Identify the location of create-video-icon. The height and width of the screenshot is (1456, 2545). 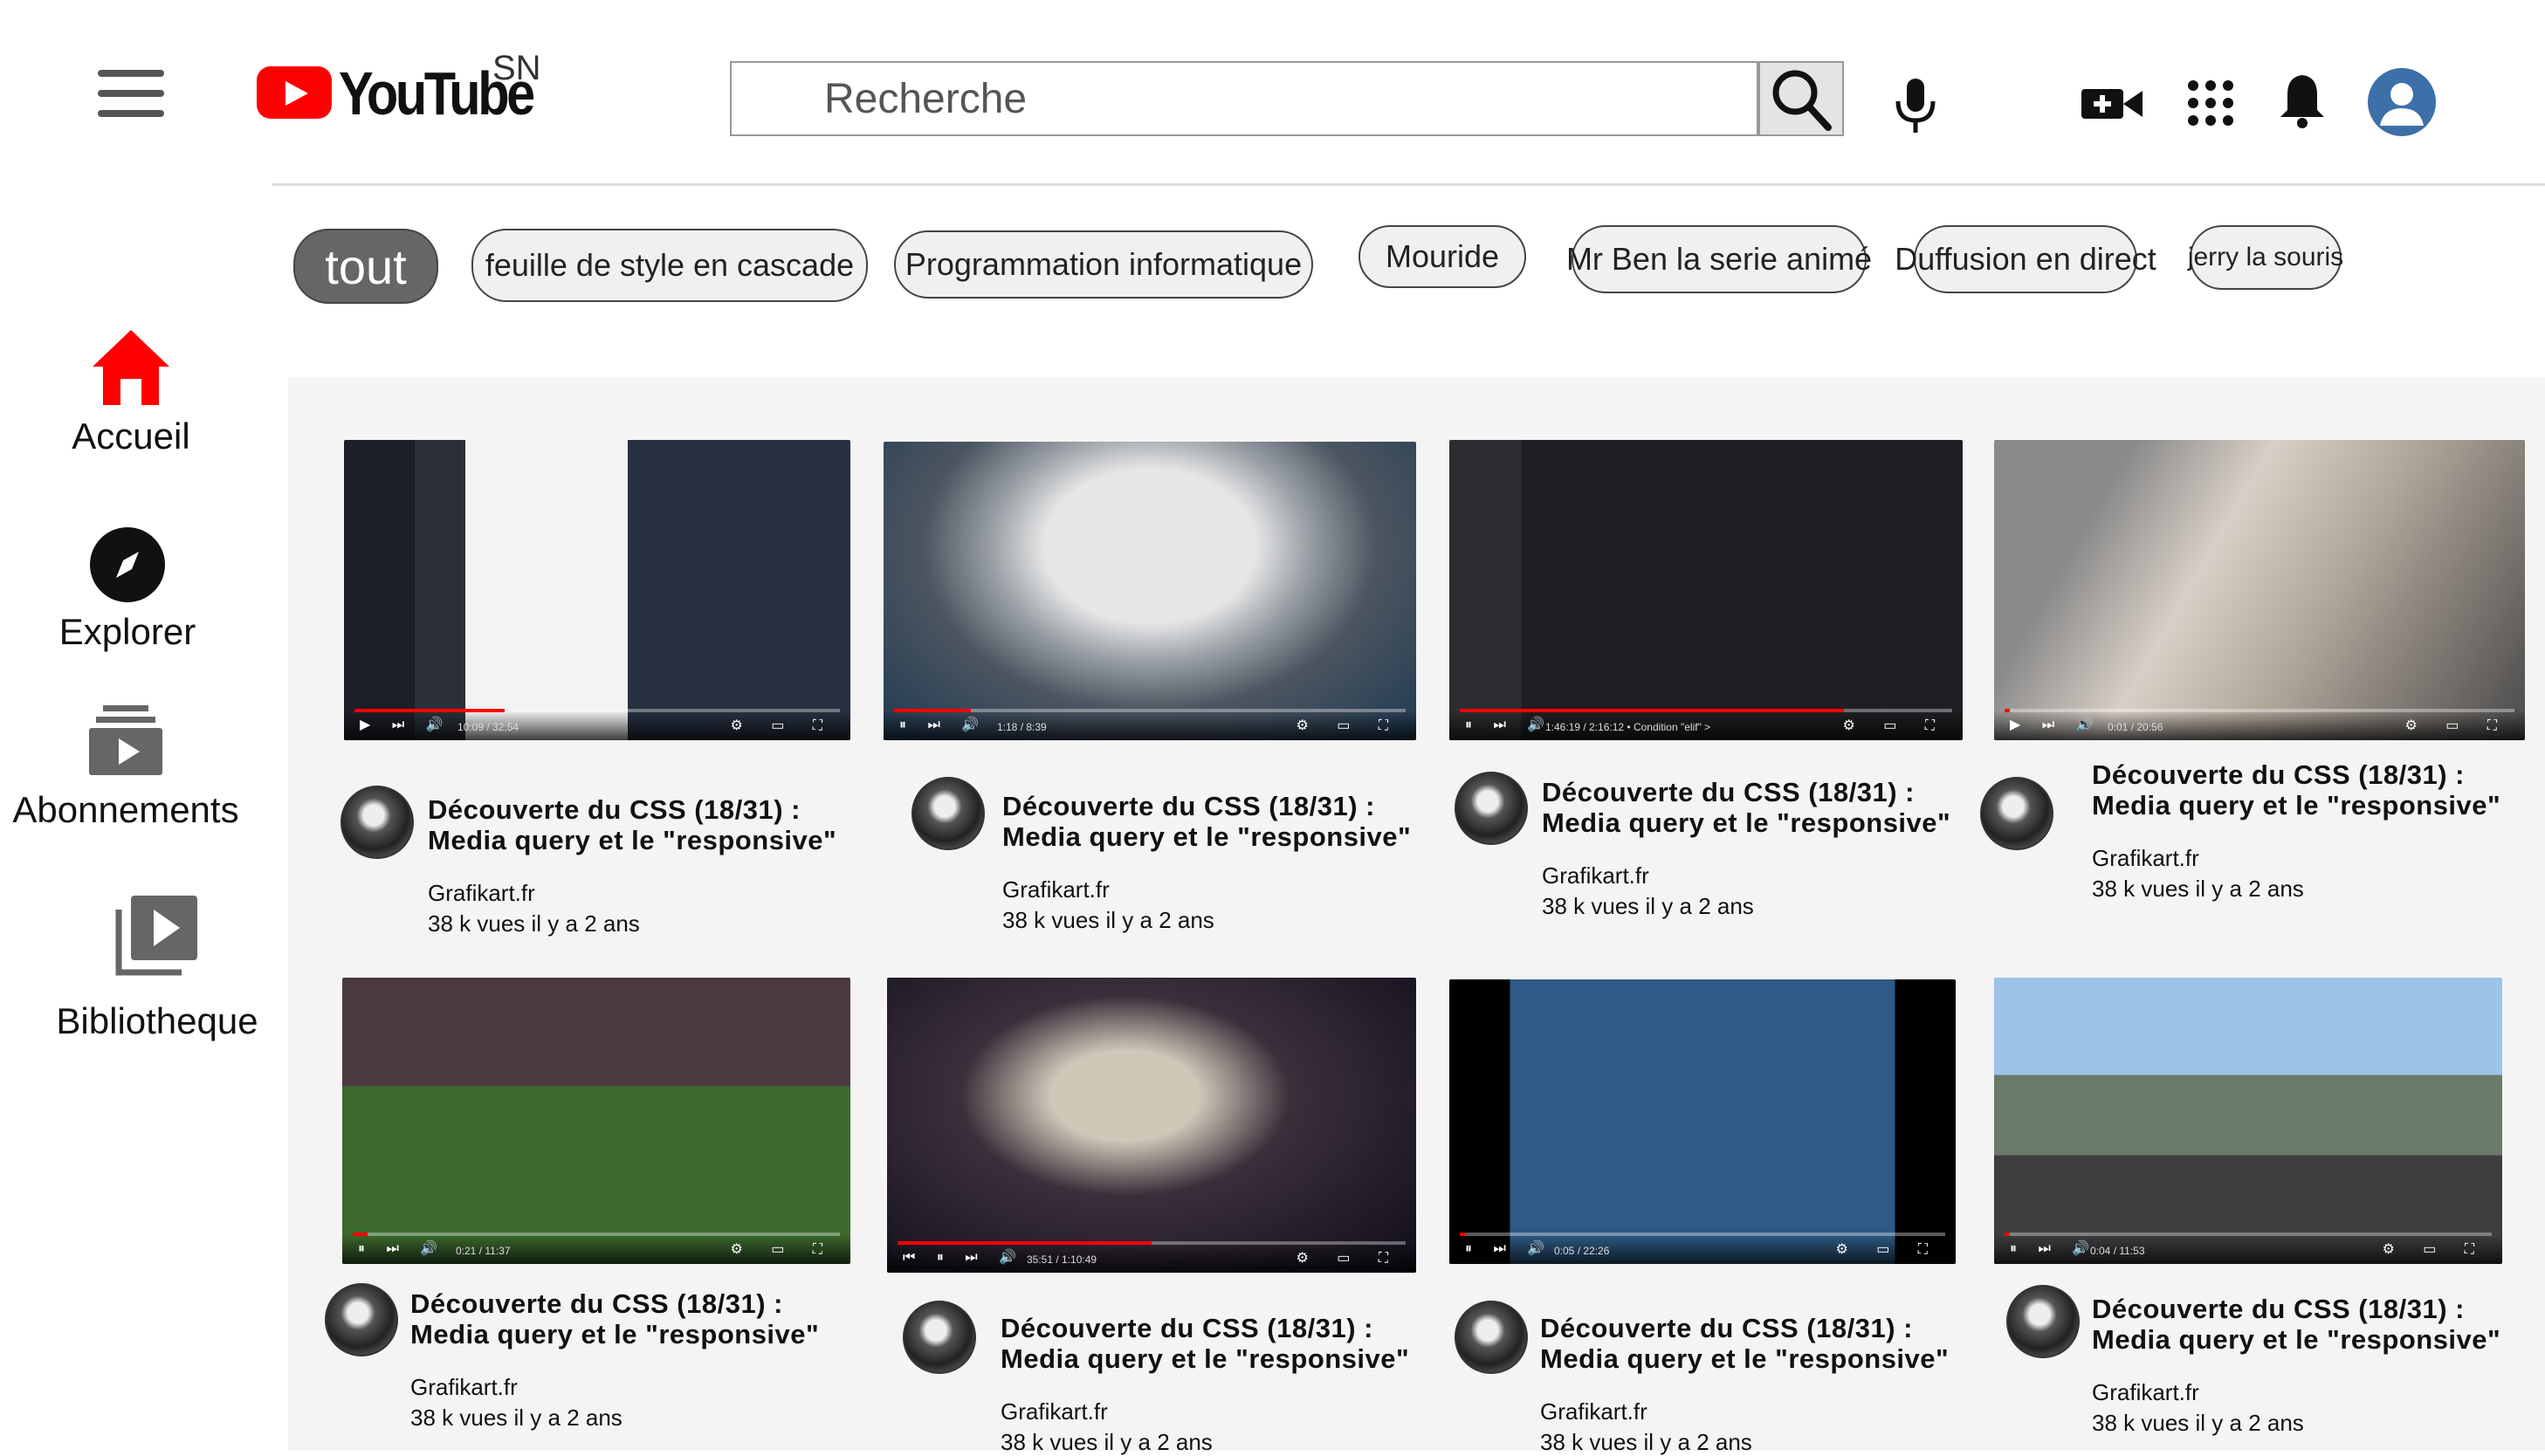
(2112, 104).